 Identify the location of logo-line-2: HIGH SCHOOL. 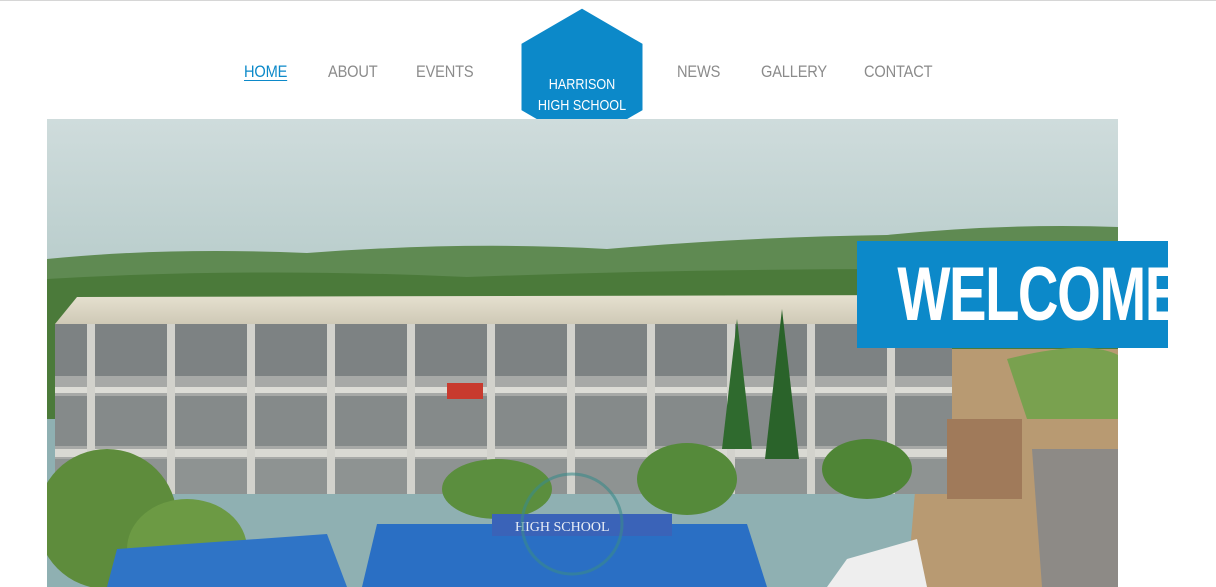
(582, 105).